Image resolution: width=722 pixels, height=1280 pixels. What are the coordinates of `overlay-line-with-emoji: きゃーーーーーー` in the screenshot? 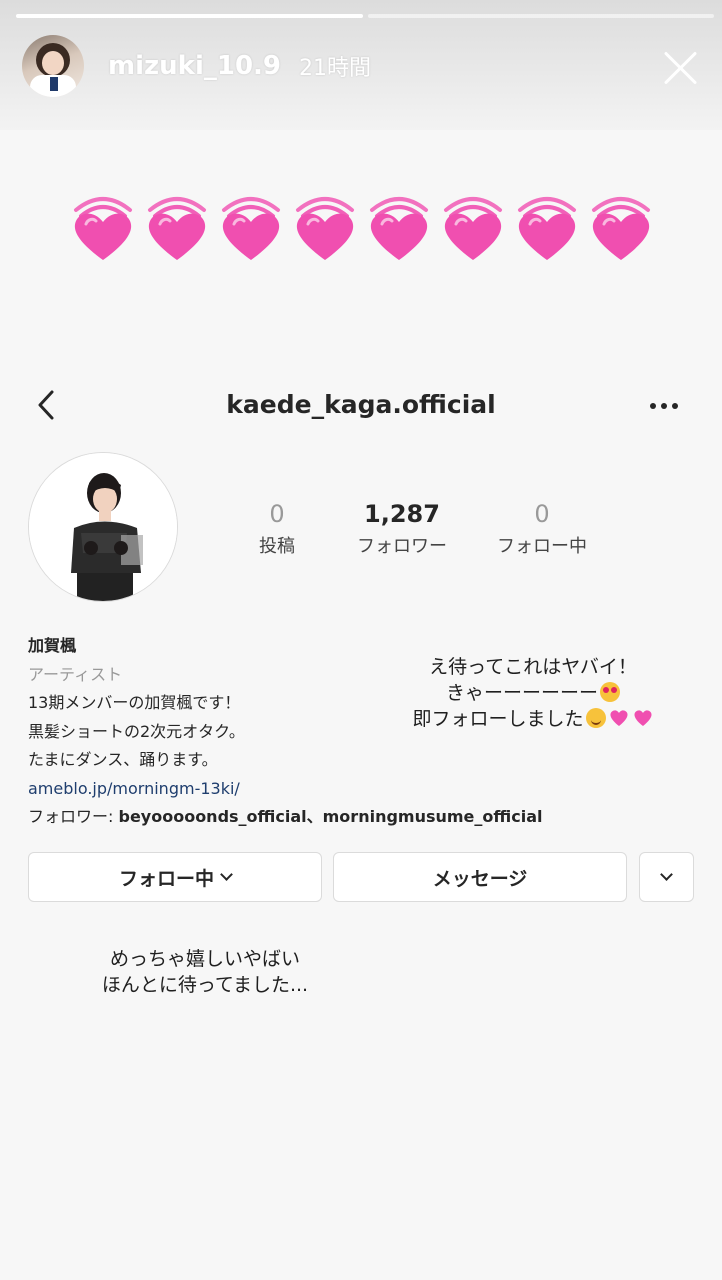 It's located at (533, 693).